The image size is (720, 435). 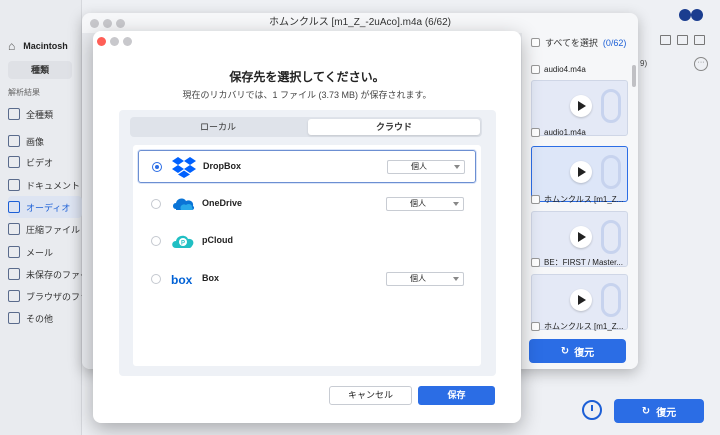 What do you see at coordinates (14, 162) in the screenshot?
I see `video-icon` at bounding box center [14, 162].